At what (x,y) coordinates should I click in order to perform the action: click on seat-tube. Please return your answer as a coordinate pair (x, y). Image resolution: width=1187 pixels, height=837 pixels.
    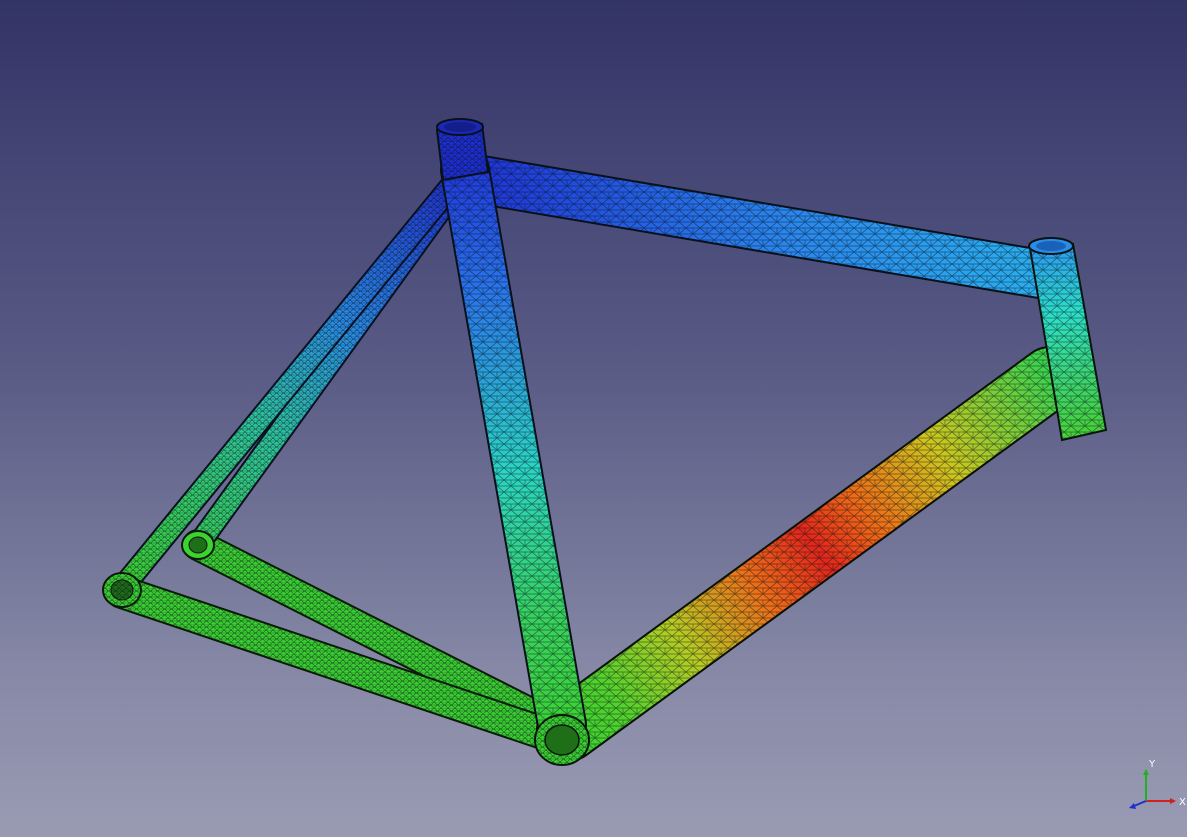
    Looking at the image, I should click on (513, 447).